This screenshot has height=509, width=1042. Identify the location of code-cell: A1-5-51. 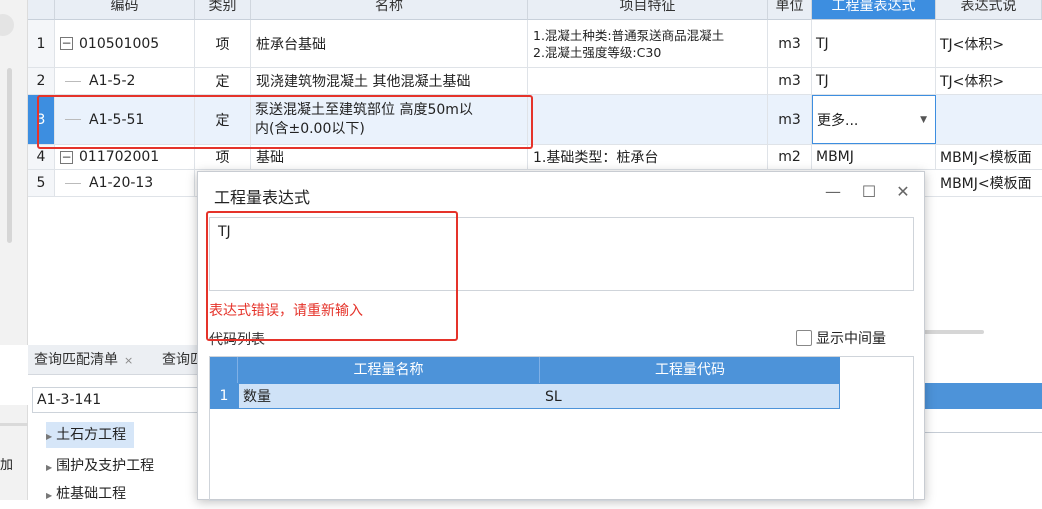
(125, 119).